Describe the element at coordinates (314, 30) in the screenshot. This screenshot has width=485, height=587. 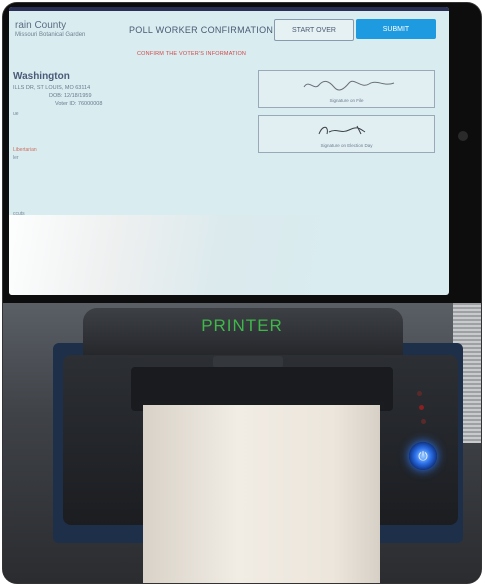
I see `start-over-button: START OVER` at that location.